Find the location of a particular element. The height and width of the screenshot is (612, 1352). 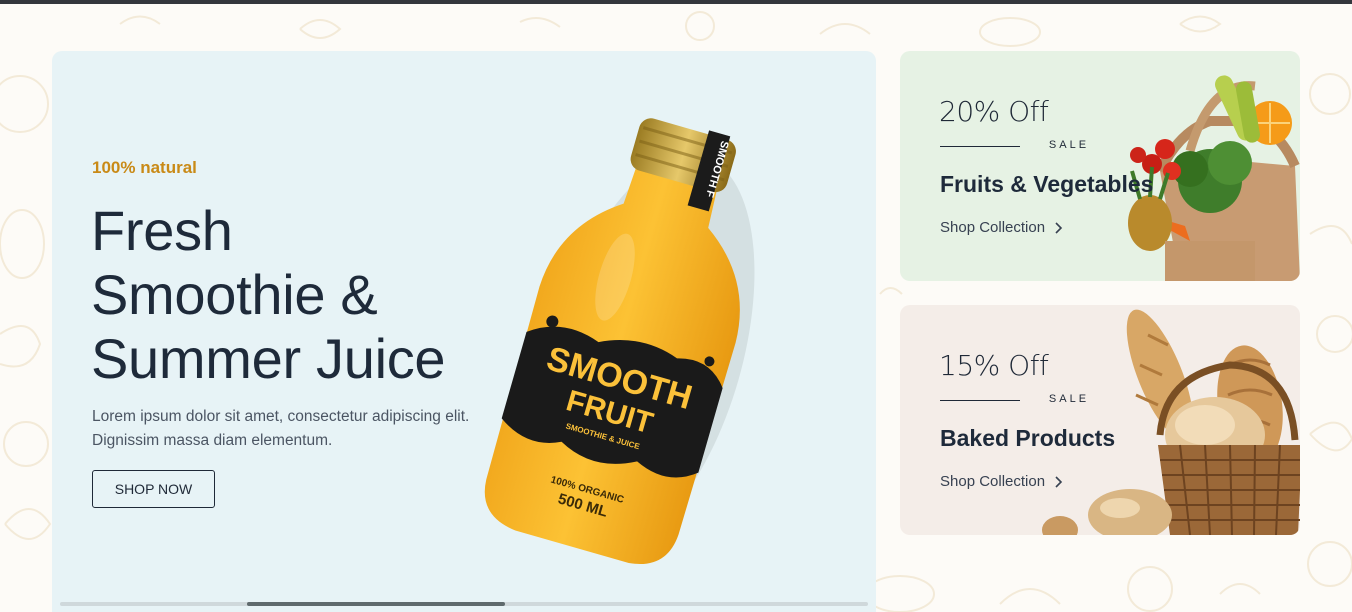

shop-now-button: SHOP NOW is located at coordinates (153, 489).